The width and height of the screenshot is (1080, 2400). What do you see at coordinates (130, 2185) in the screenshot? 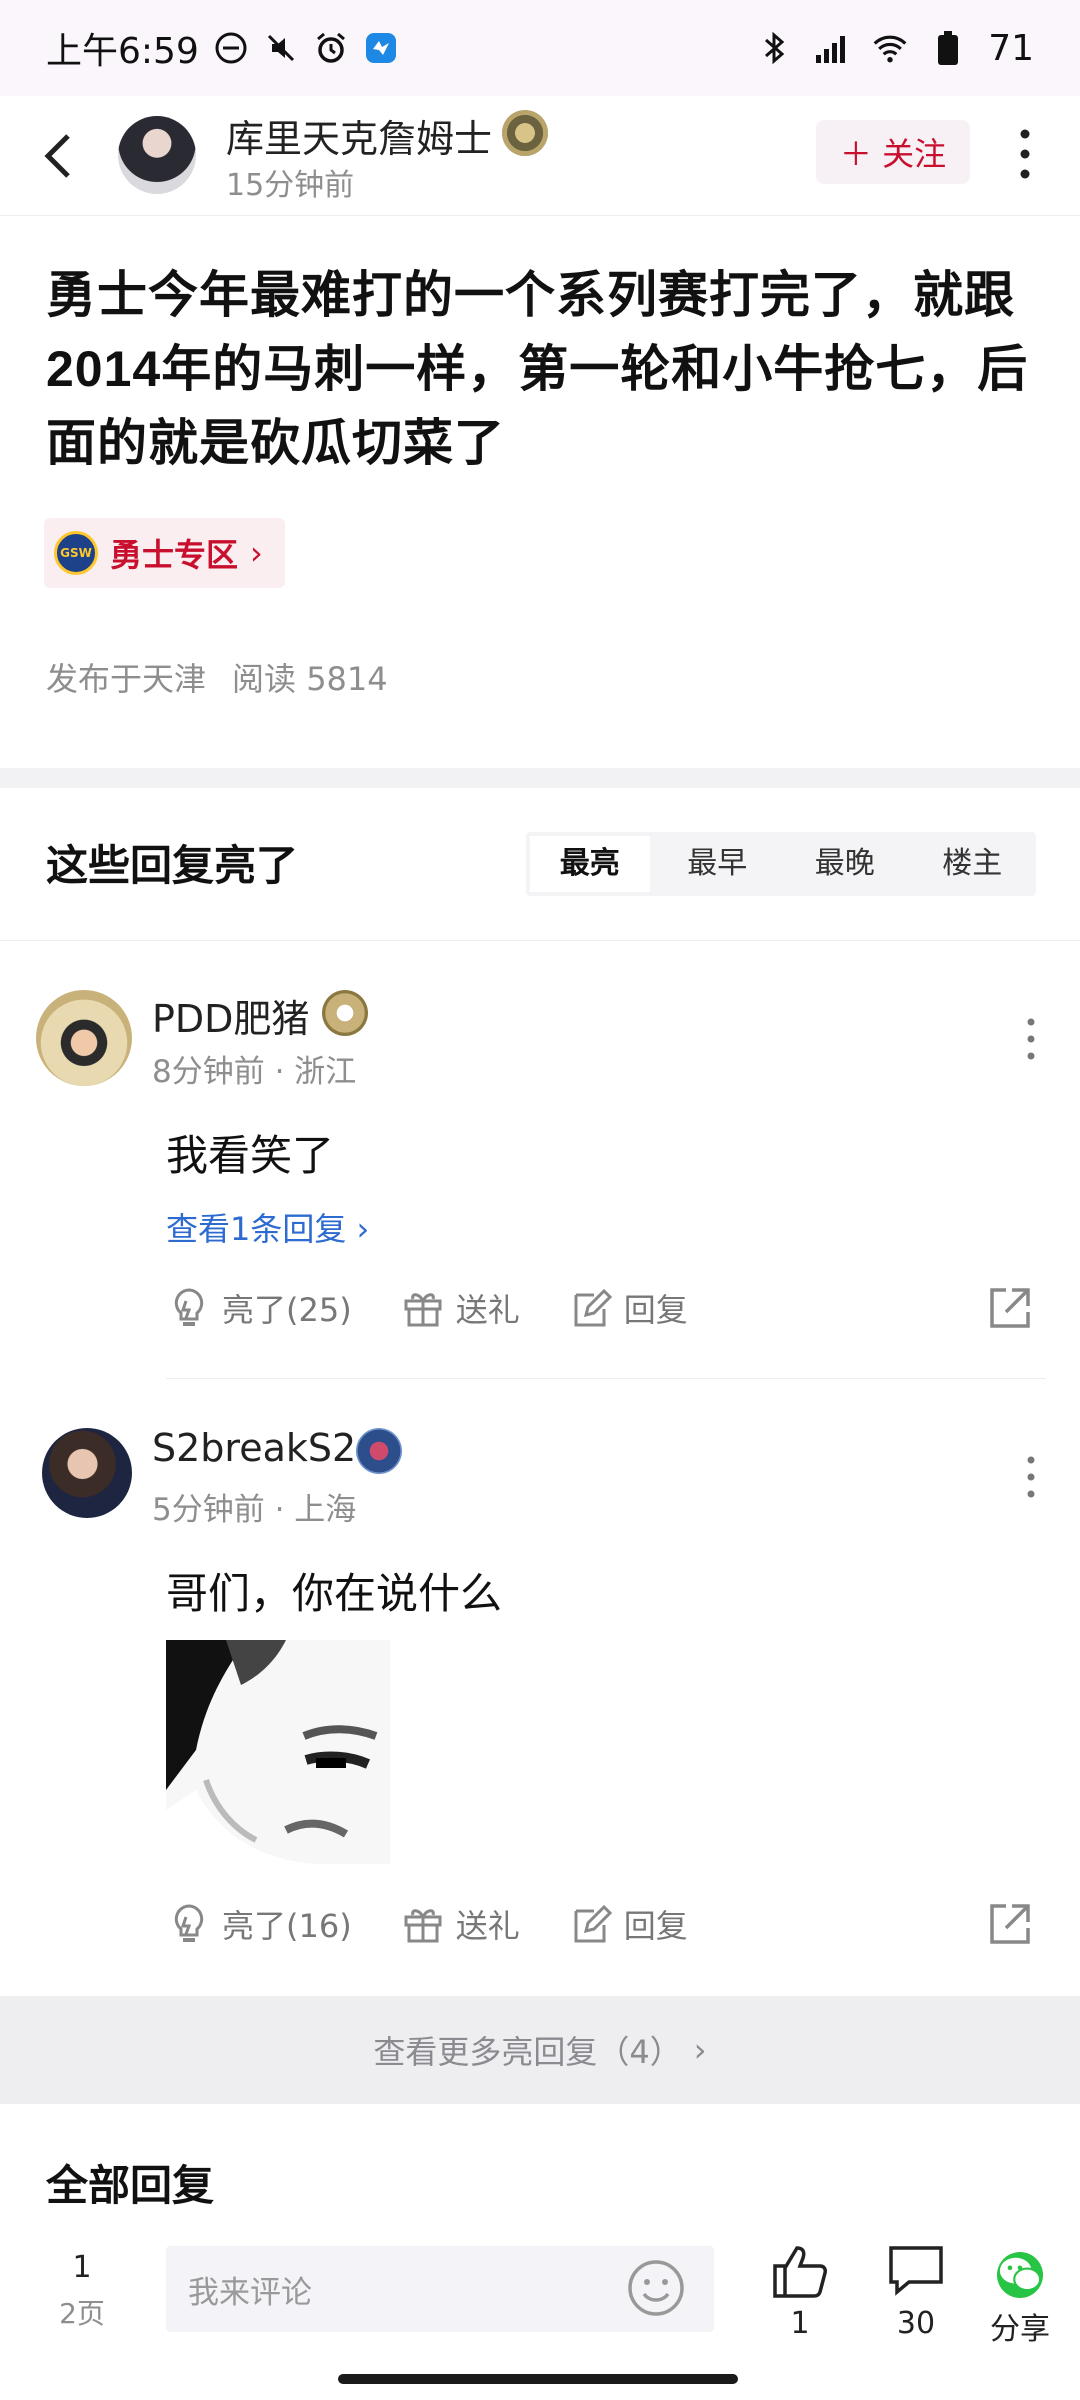
I see `all-replies-title: 全部回复` at bounding box center [130, 2185].